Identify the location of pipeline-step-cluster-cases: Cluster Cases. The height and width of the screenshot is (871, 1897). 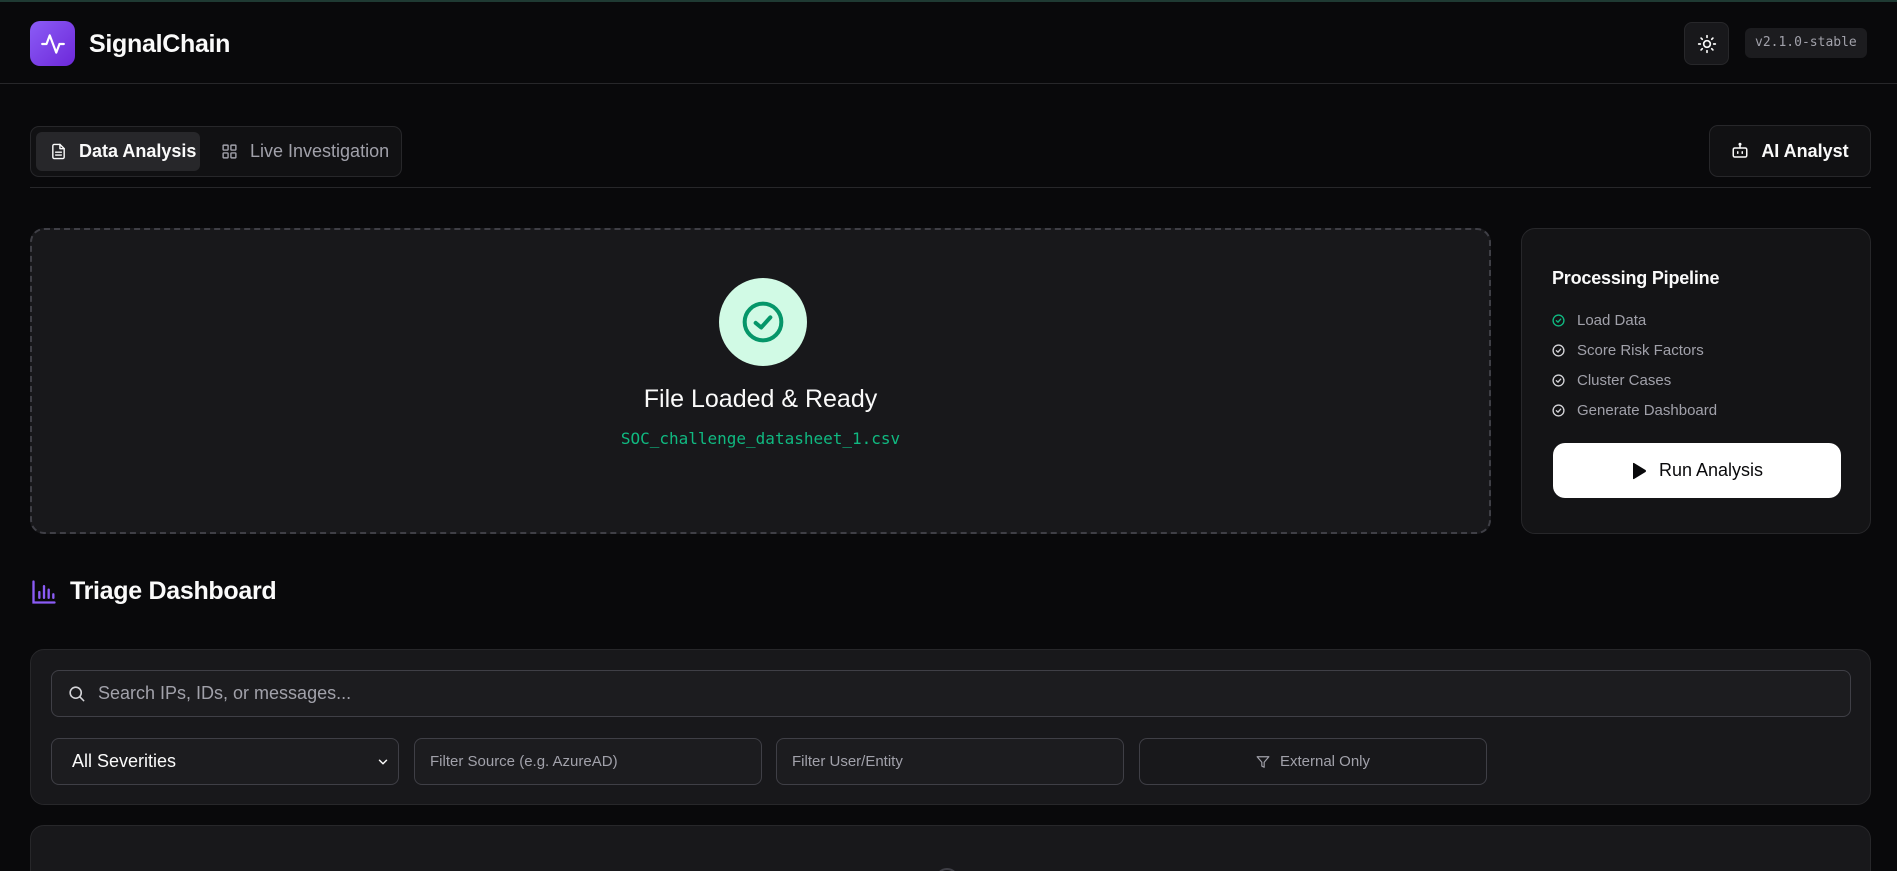
(1634, 380).